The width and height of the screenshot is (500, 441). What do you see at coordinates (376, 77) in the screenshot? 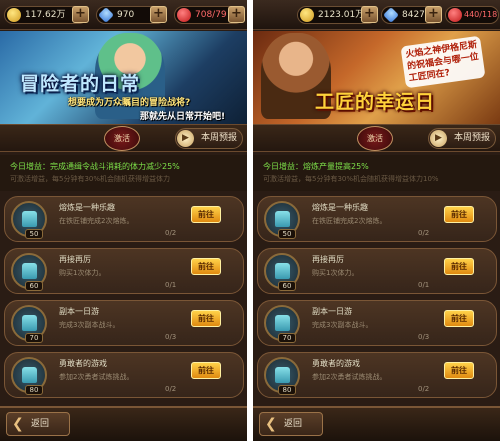
I see `event-banner: 火焰之神伊格尼斯的祝福会与哪一位工匠同在? 工匠的幸运日` at bounding box center [376, 77].